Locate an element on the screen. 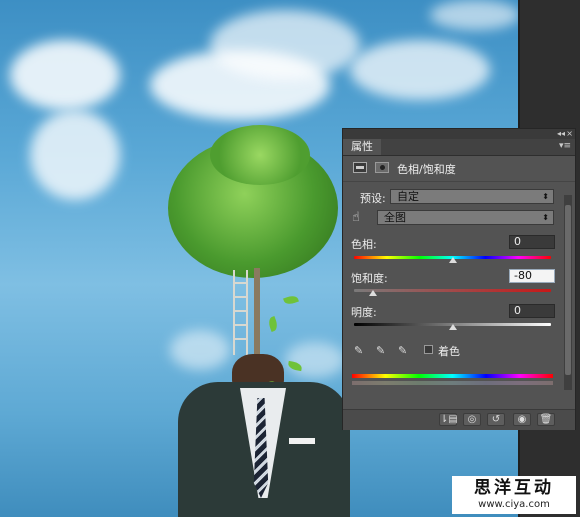 The height and width of the screenshot is (517, 580). panel-menu-icon: ▾≡ is located at coordinates (565, 146).